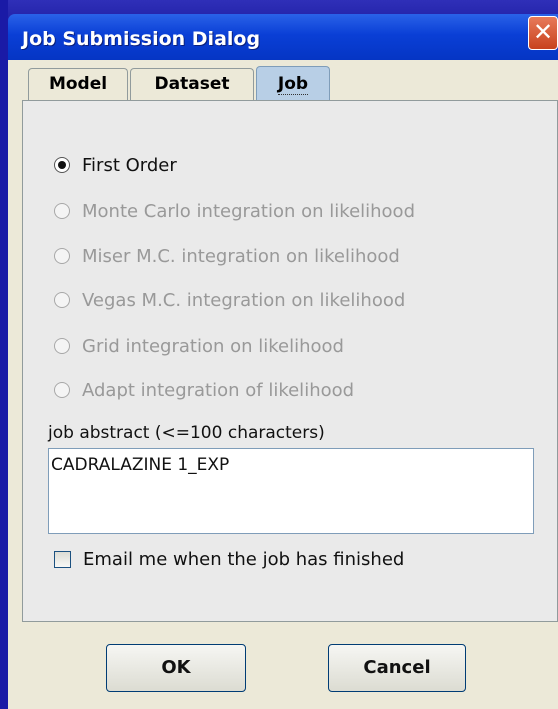  What do you see at coordinates (62, 559) in the screenshot?
I see `email-checkbox` at bounding box center [62, 559].